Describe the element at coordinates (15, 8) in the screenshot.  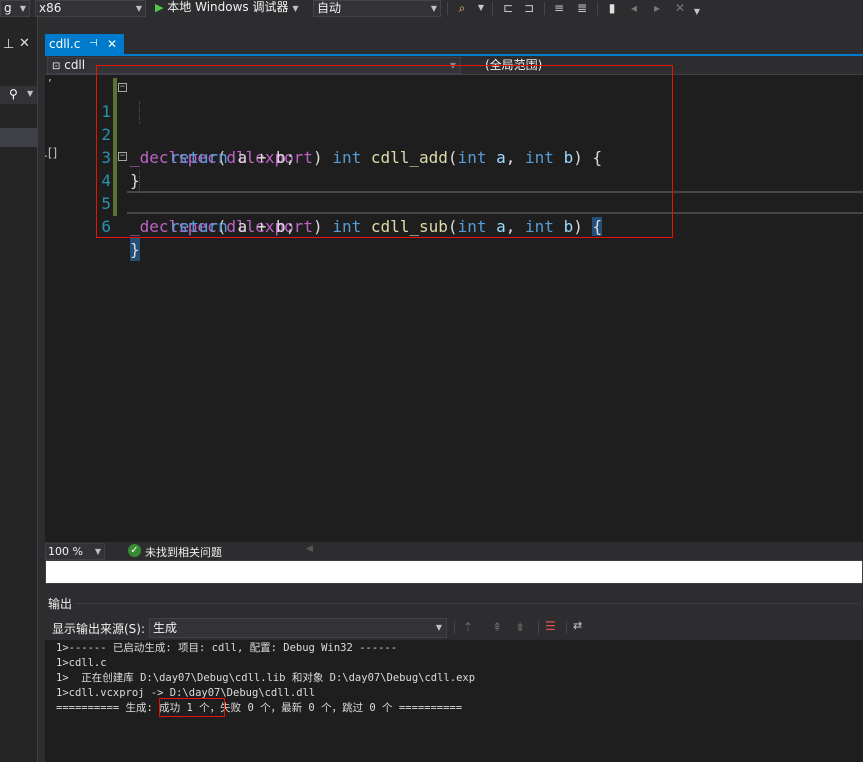
I see `configuration-dropdown: g ▼` at that location.